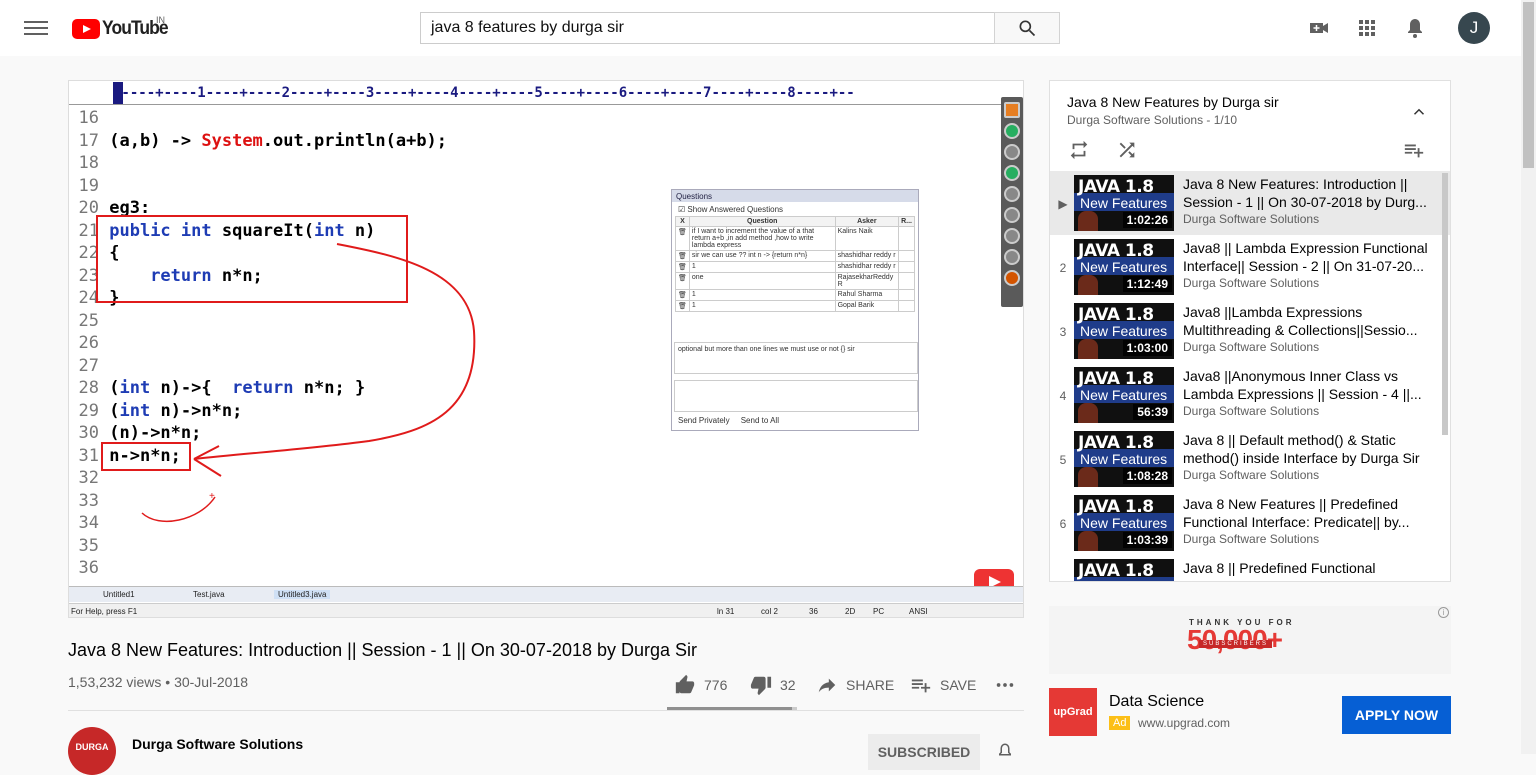 The image size is (1536, 775). What do you see at coordinates (1124, 459) in the screenshot?
I see `video-thumbnail: JAVA 1.8 New Features 1:08:28` at bounding box center [1124, 459].